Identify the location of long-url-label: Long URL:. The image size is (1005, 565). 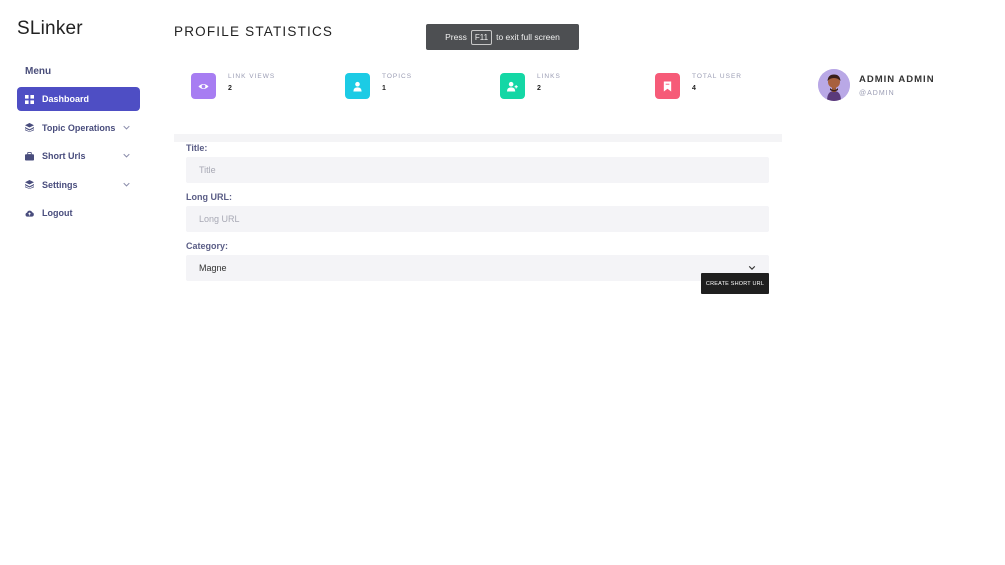
(209, 197).